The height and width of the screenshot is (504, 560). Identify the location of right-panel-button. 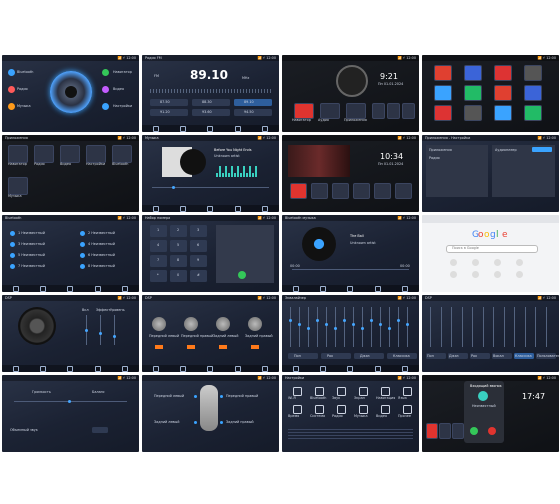
(542, 149).